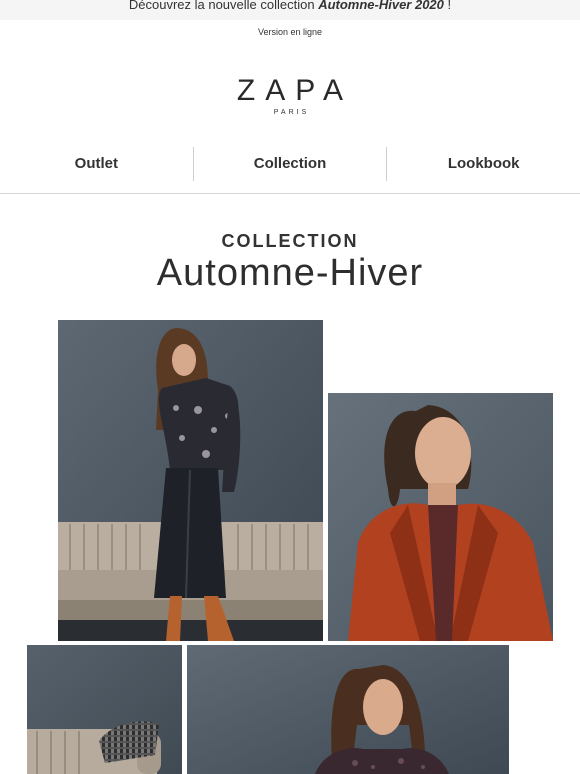  I want to click on logo-wordmark: ZAPA, so click(295, 90).